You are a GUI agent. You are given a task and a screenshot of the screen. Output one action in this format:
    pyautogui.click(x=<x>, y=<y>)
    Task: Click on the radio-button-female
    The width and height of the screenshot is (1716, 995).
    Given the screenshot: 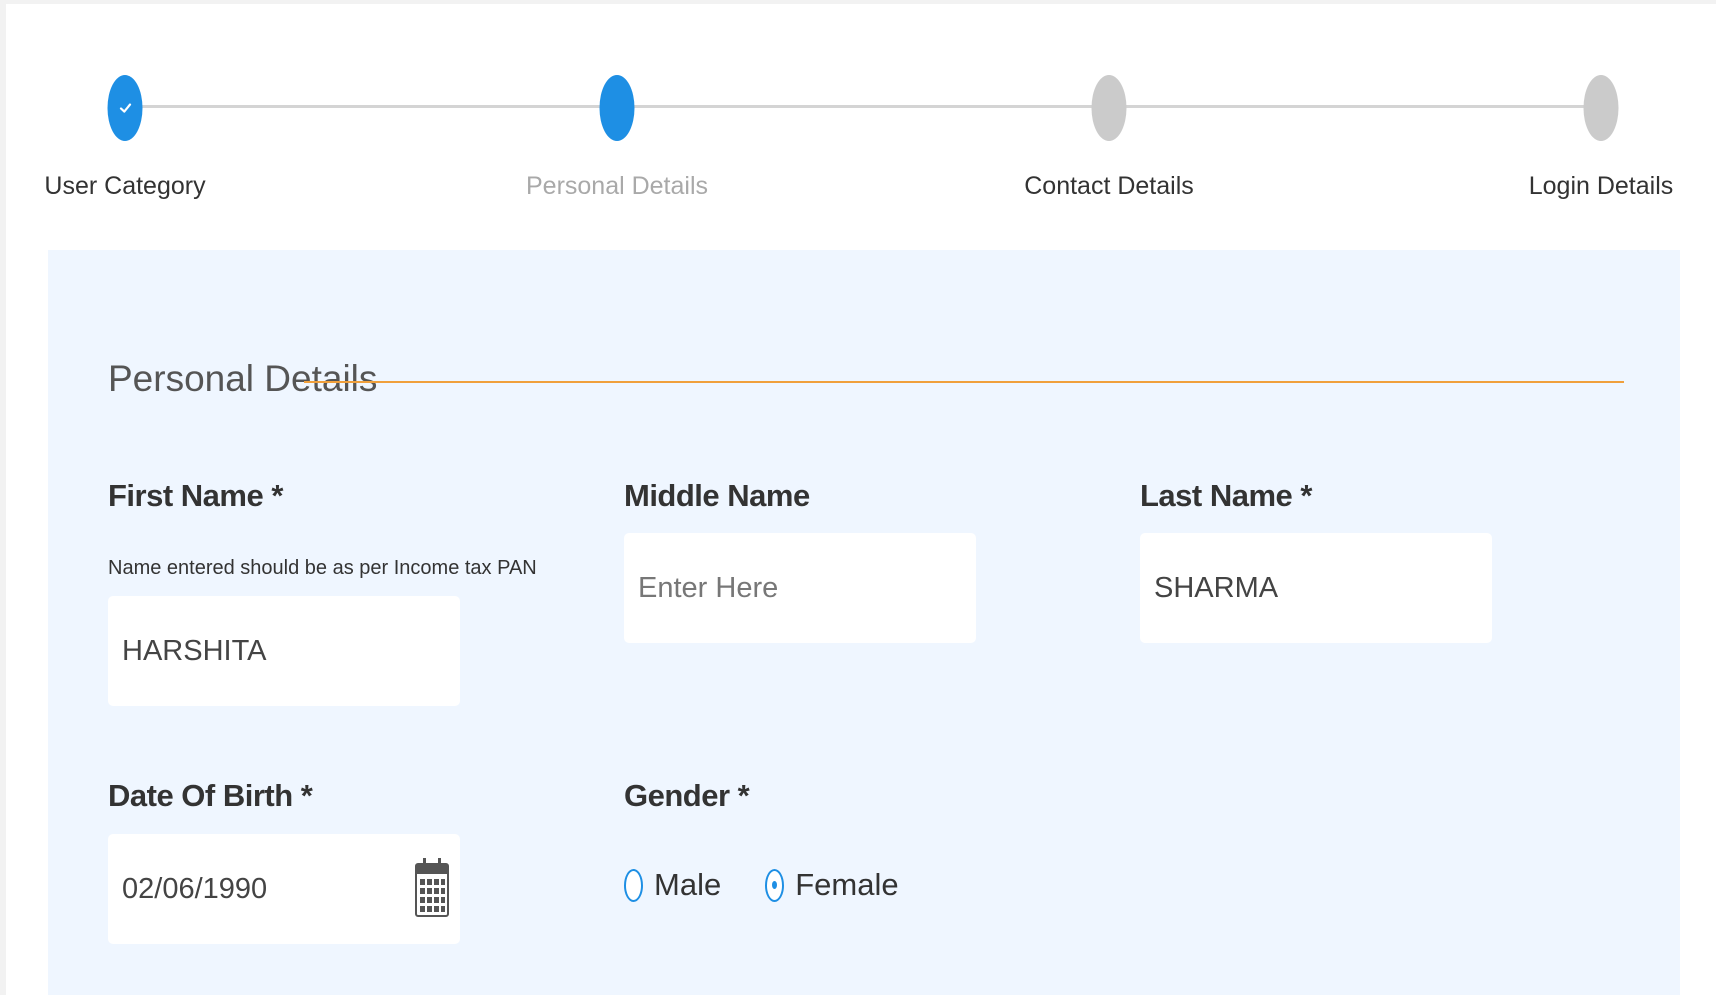 What is the action you would take?
    pyautogui.click(x=775, y=885)
    